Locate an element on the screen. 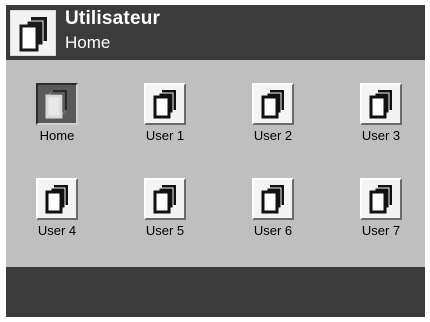 The image size is (430, 322). user-label: Home is located at coordinates (57, 135).